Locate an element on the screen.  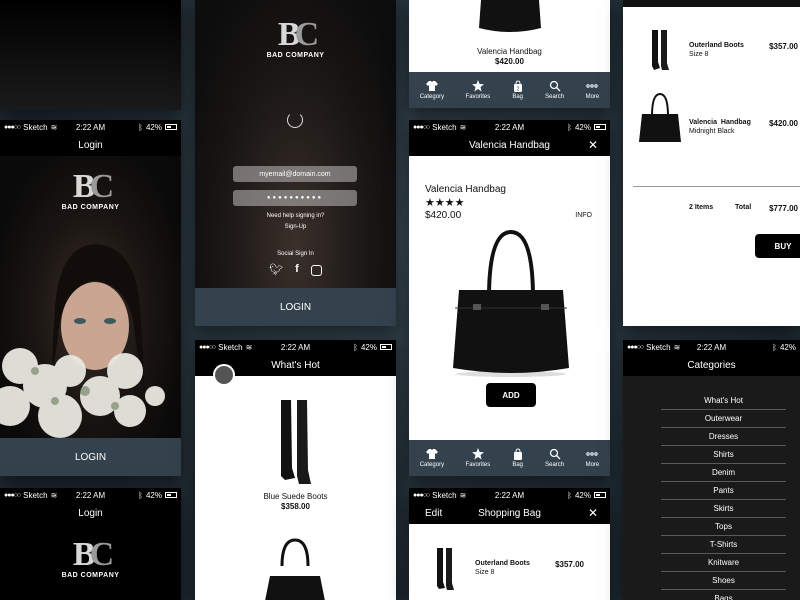
nav-title: Shopping Bag is located at coordinates (509, 513).